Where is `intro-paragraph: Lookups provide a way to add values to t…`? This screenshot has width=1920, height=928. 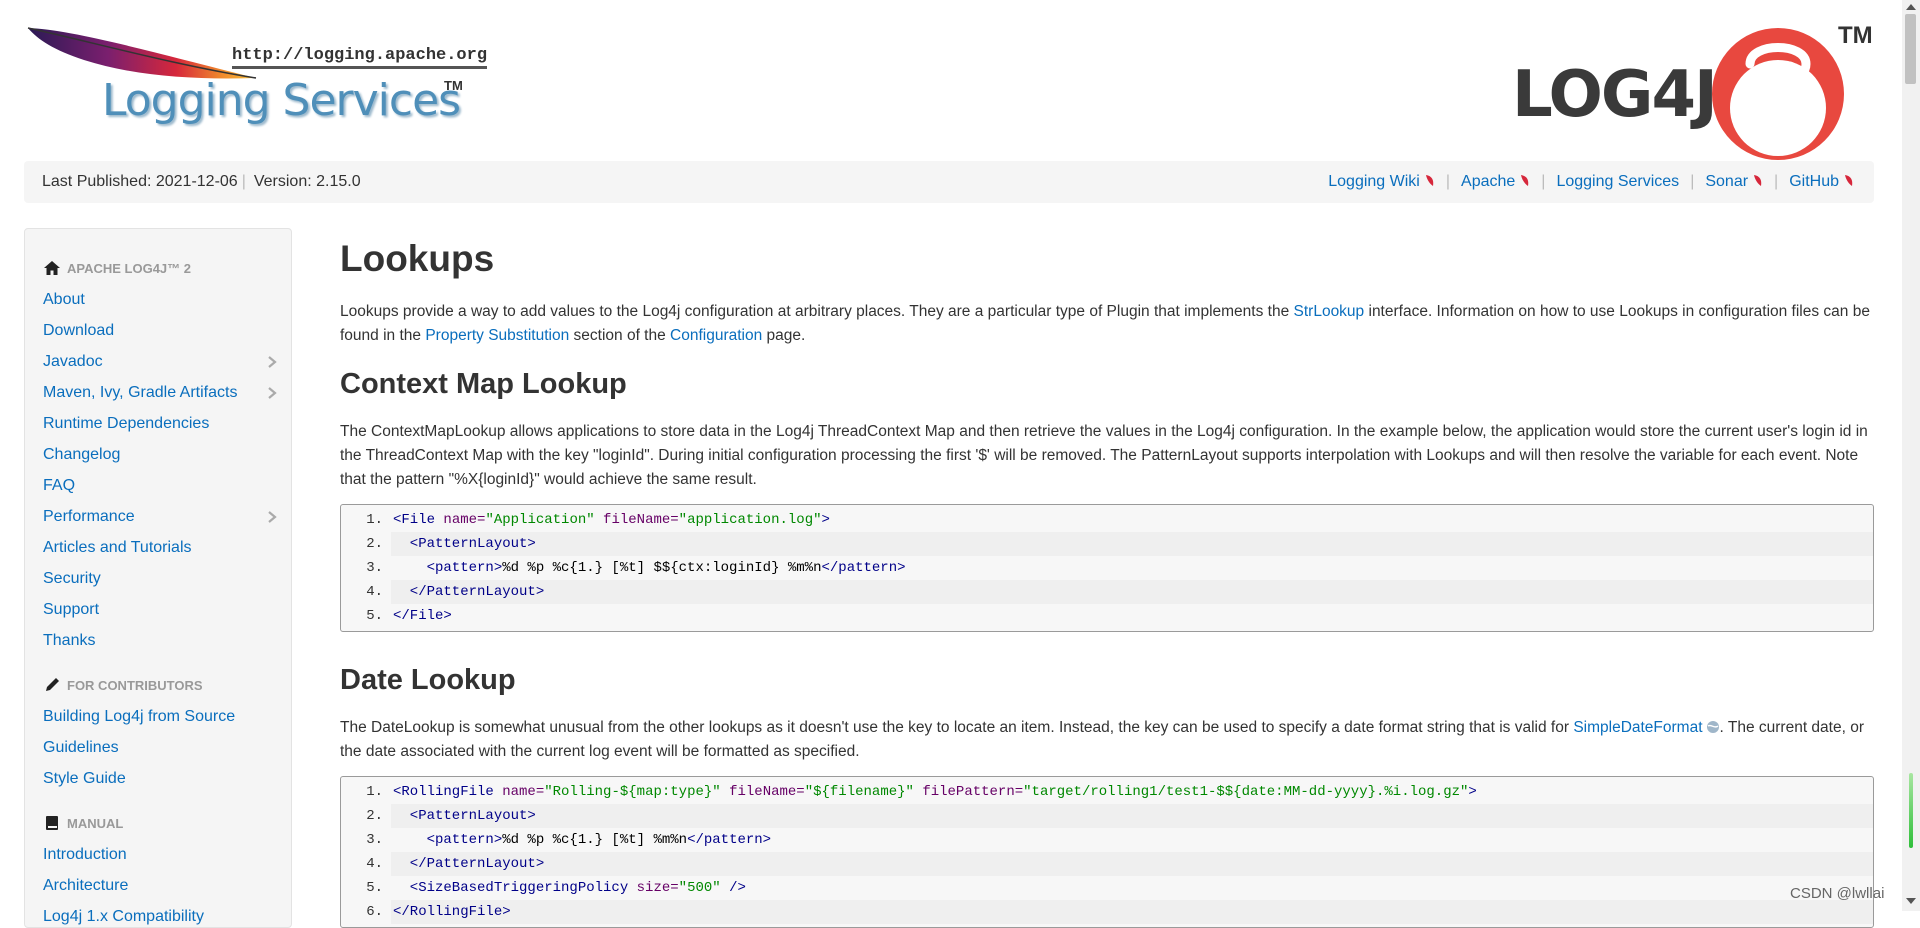
intro-paragraph: Lookups provide a way to add values to t… is located at coordinates (1108, 324).